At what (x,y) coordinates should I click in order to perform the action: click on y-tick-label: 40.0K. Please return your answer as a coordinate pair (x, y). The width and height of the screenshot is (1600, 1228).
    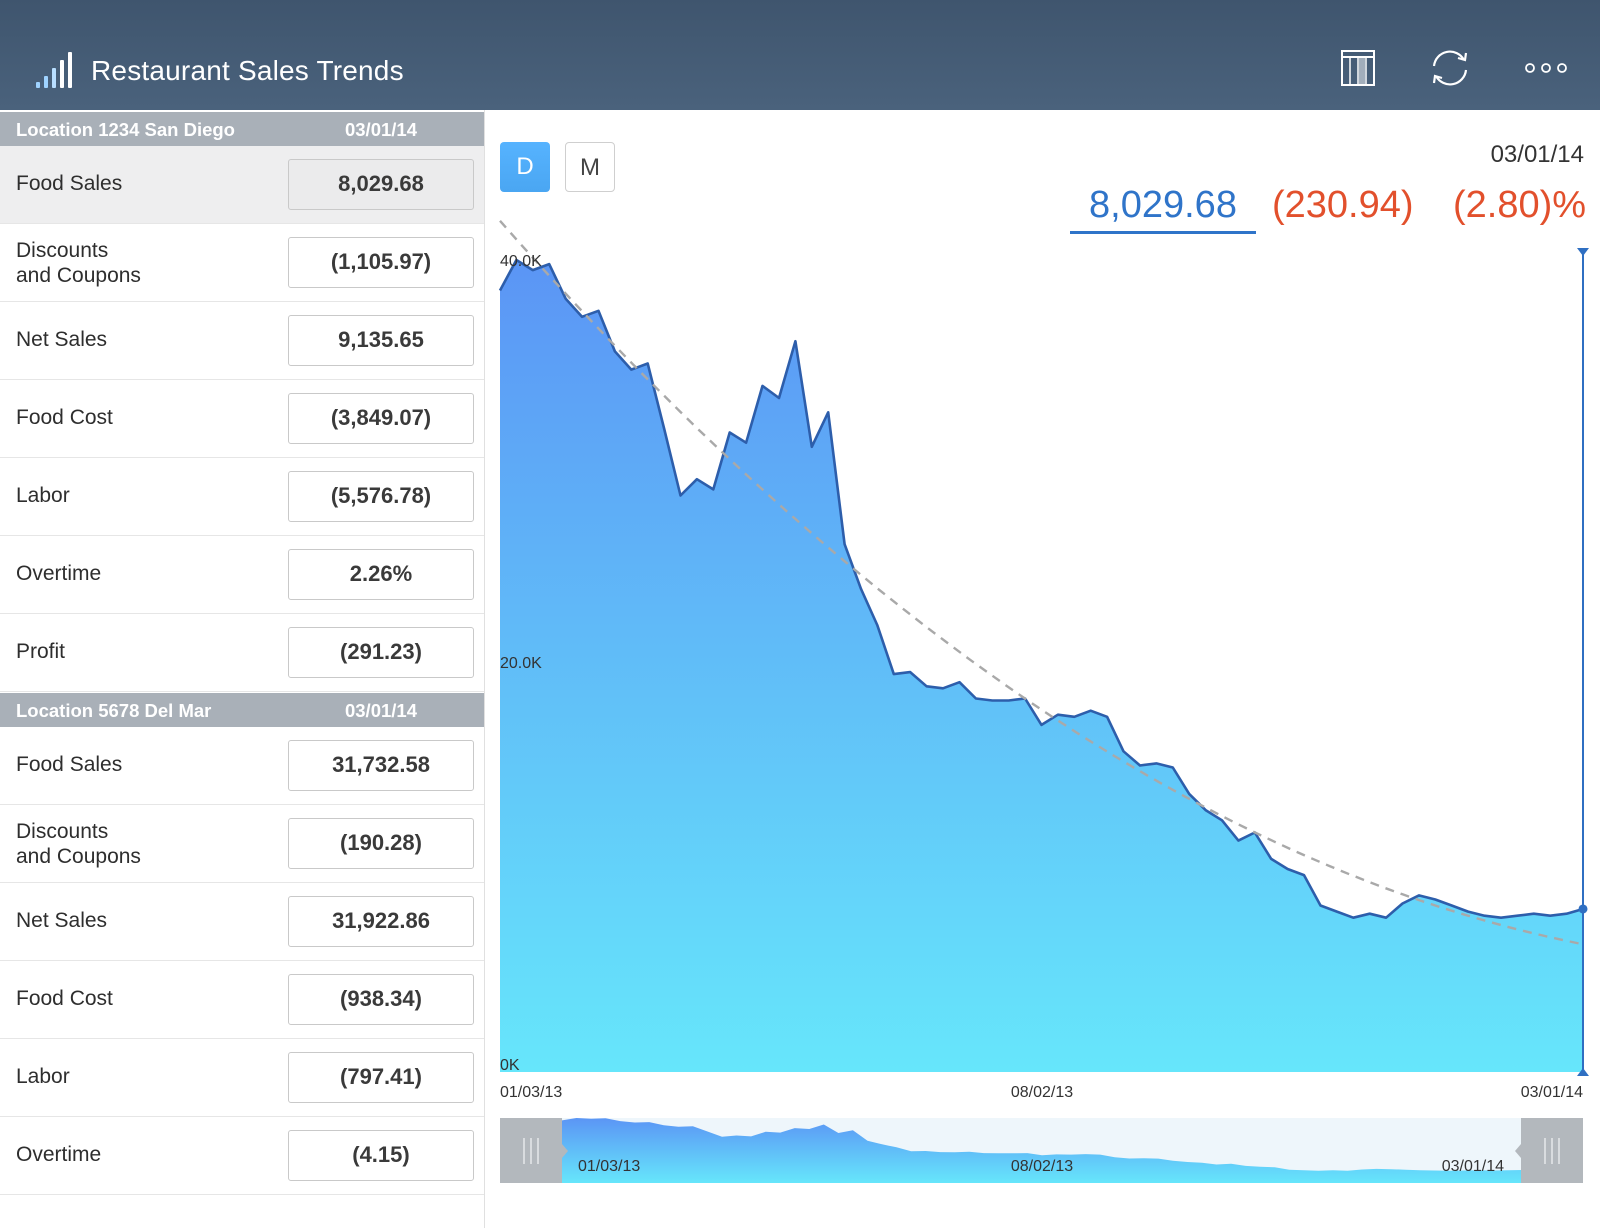
    Looking at the image, I should click on (521, 261).